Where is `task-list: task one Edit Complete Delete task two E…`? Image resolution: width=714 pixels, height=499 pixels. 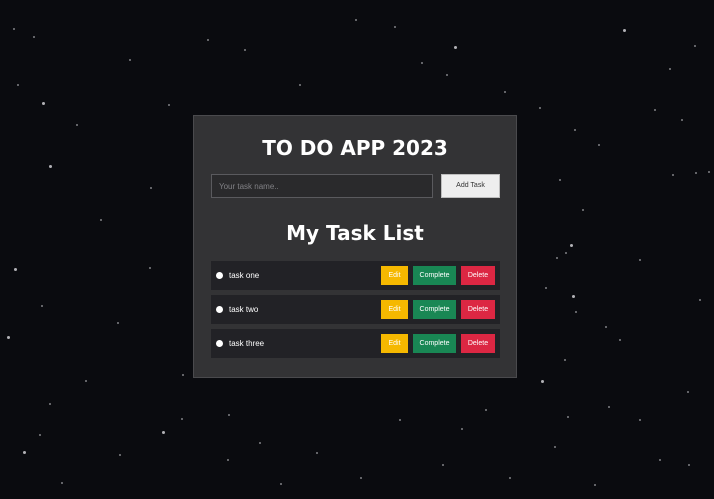 task-list: task one Edit Complete Delete task two E… is located at coordinates (355, 312).